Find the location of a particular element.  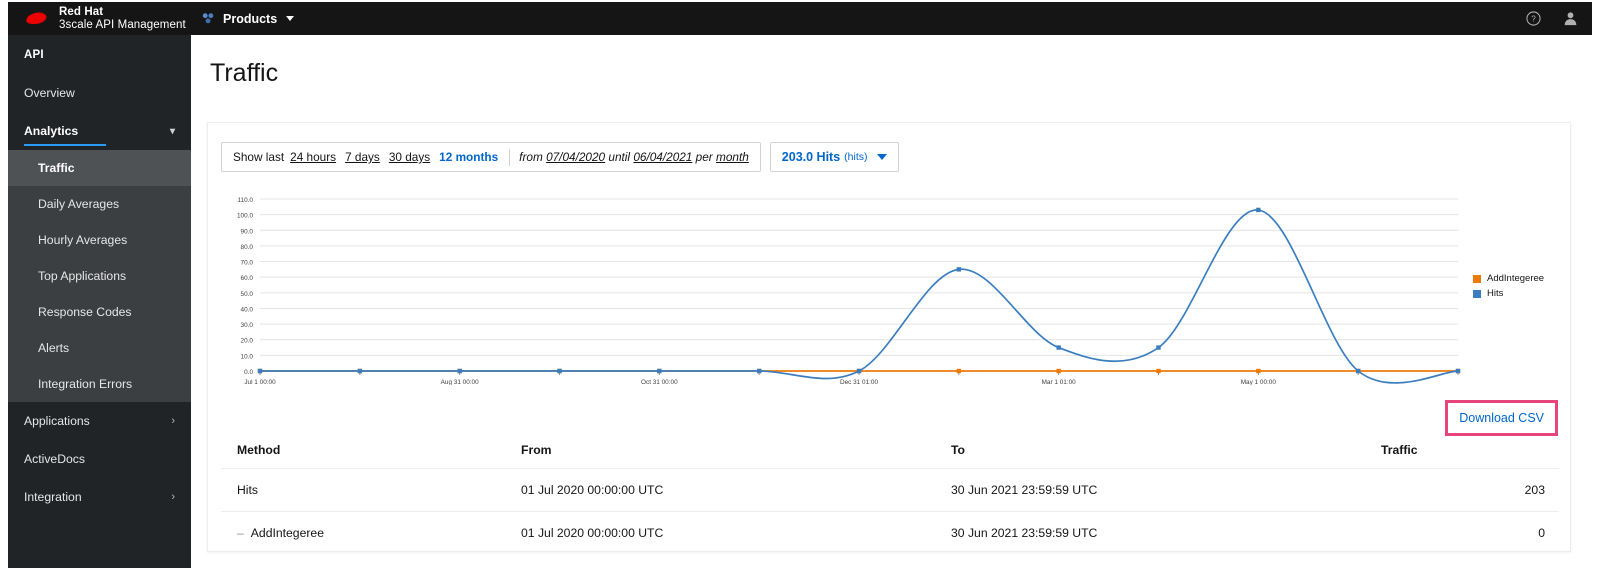

brand-name: Red Hat is located at coordinates (81, 12).